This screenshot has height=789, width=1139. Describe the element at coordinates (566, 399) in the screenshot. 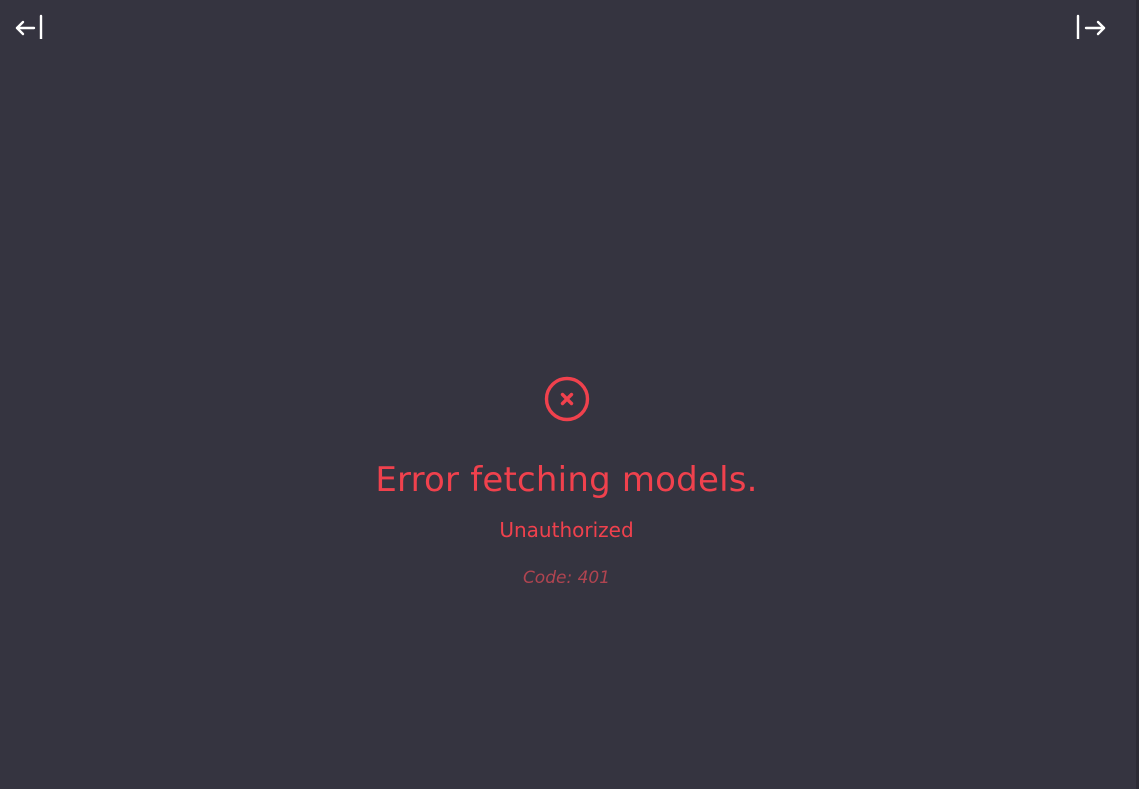

I see `circle-x-icon` at that location.